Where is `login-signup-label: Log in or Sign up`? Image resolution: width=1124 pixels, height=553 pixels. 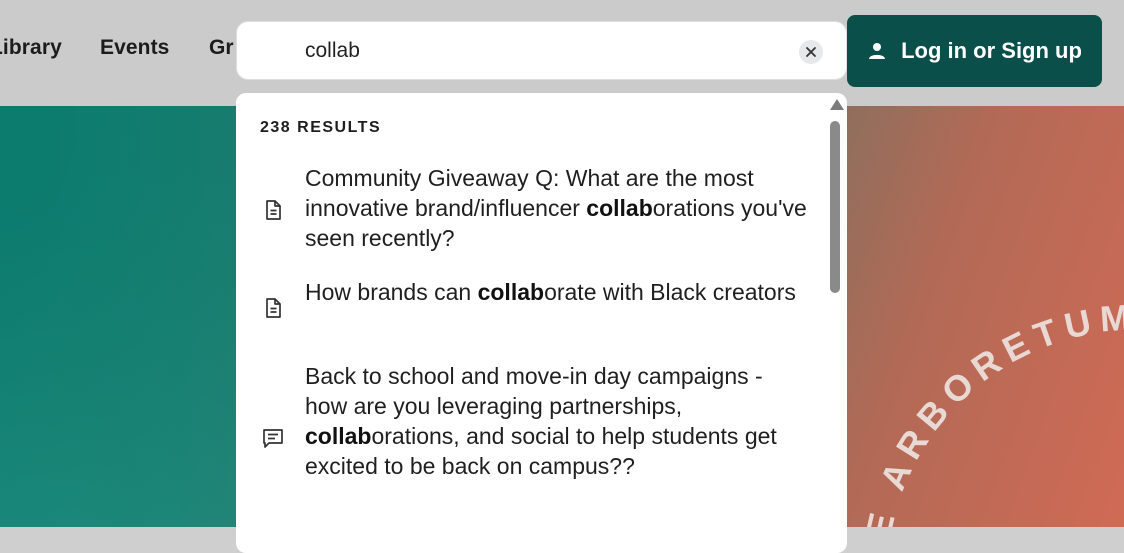 login-signup-label: Log in or Sign up is located at coordinates (991, 50).